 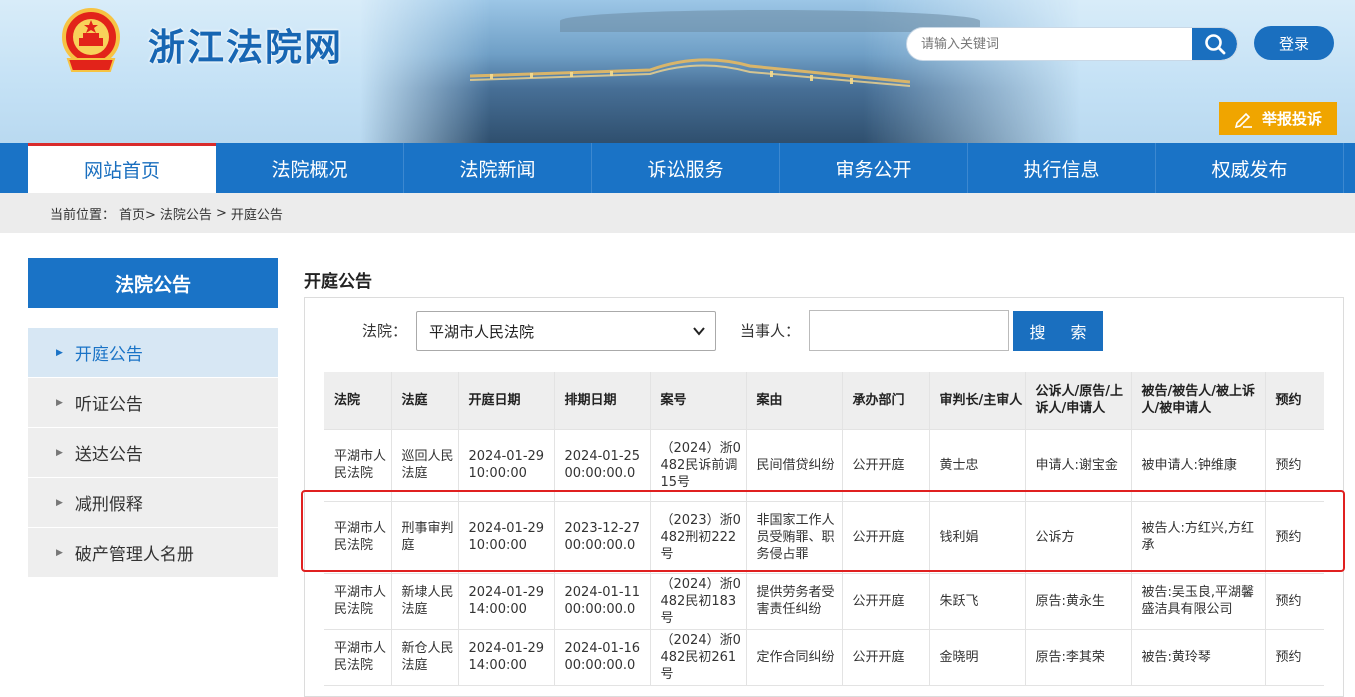 What do you see at coordinates (245, 44) in the screenshot?
I see `site-title: 浙江法院网` at bounding box center [245, 44].